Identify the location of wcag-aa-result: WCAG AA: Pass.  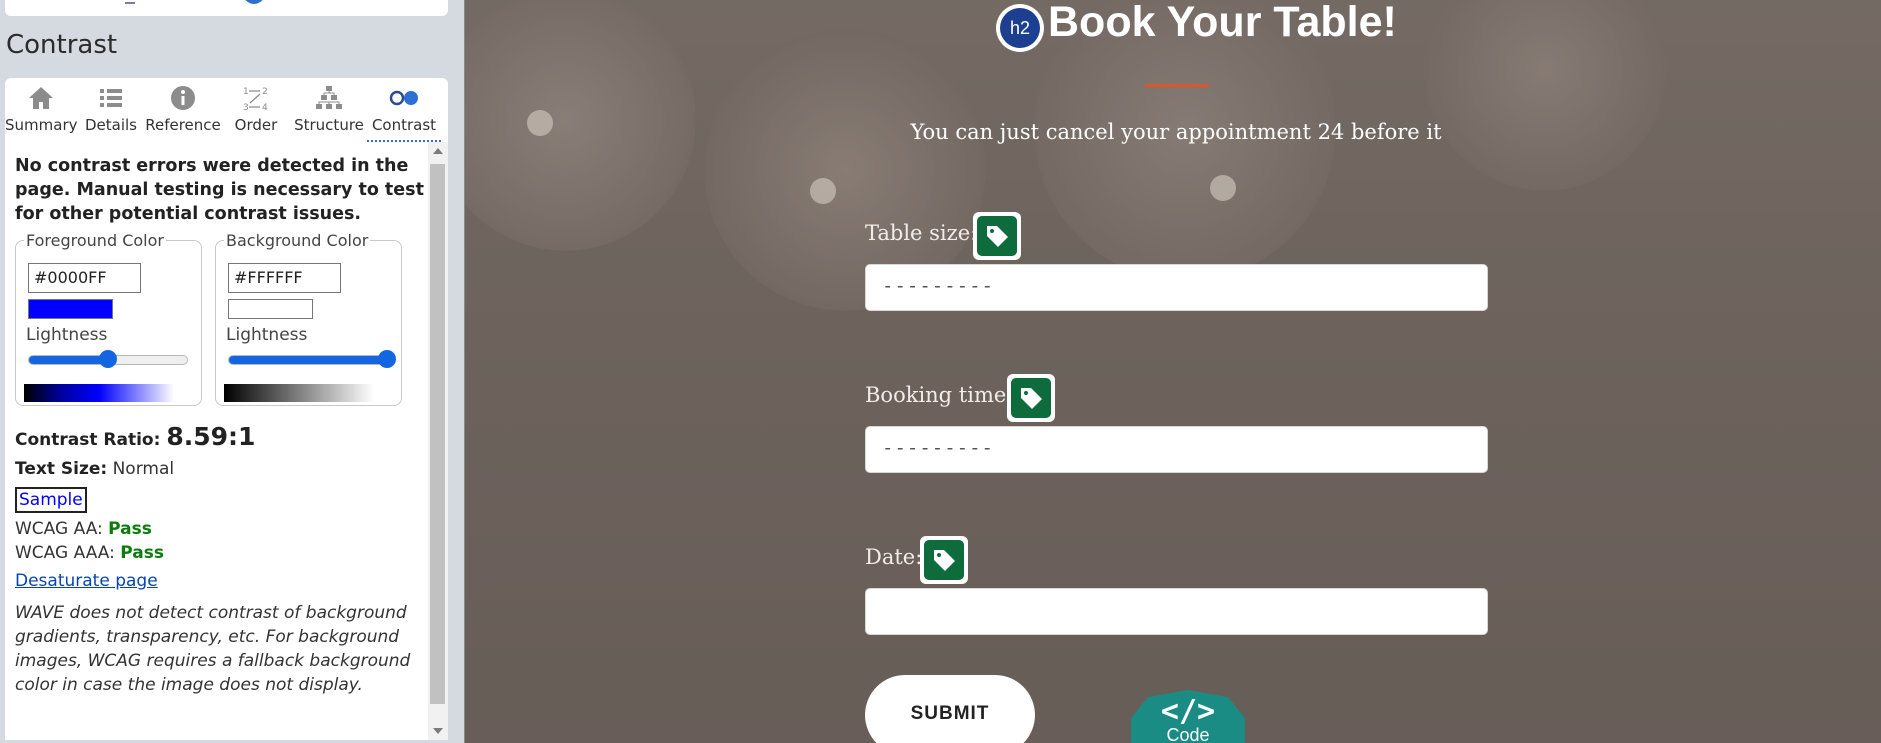
(83, 529).